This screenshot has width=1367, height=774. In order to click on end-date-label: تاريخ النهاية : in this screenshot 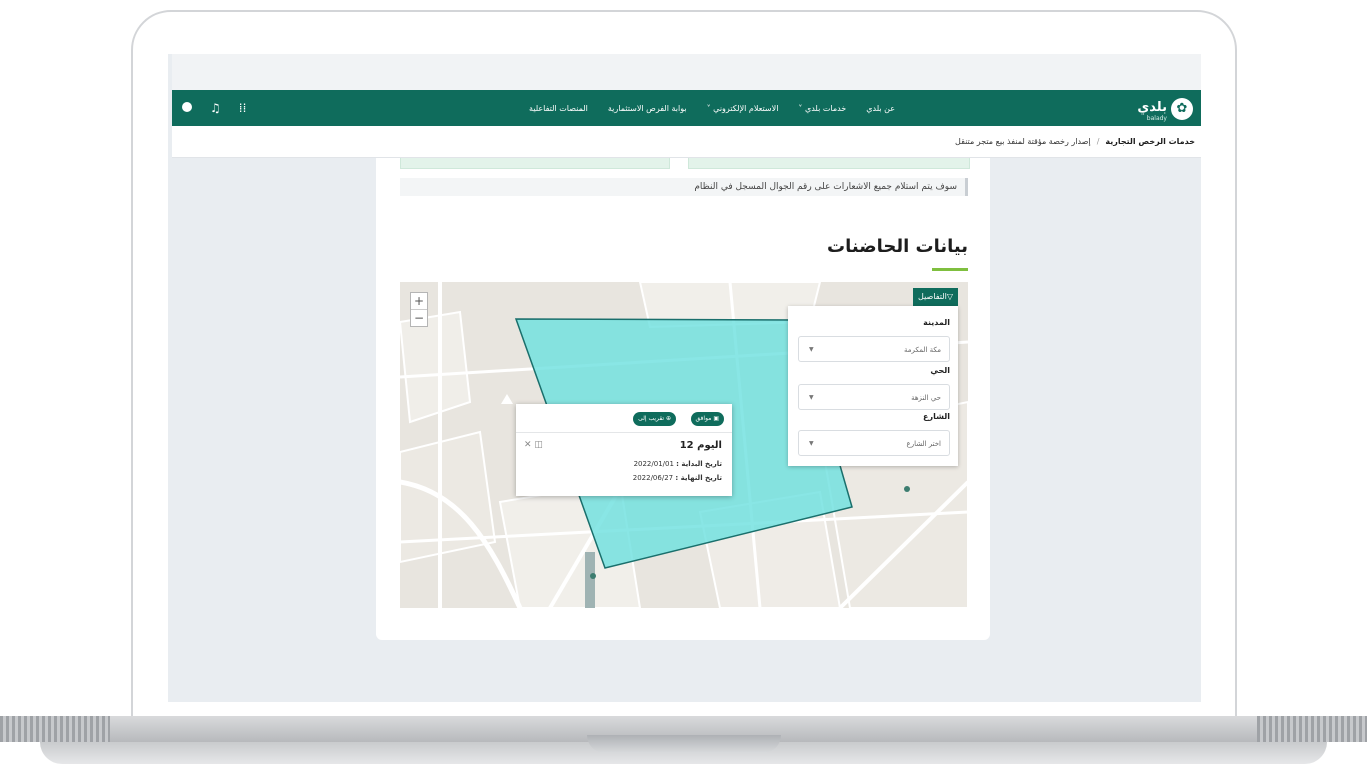, I will do `click(698, 478)`.